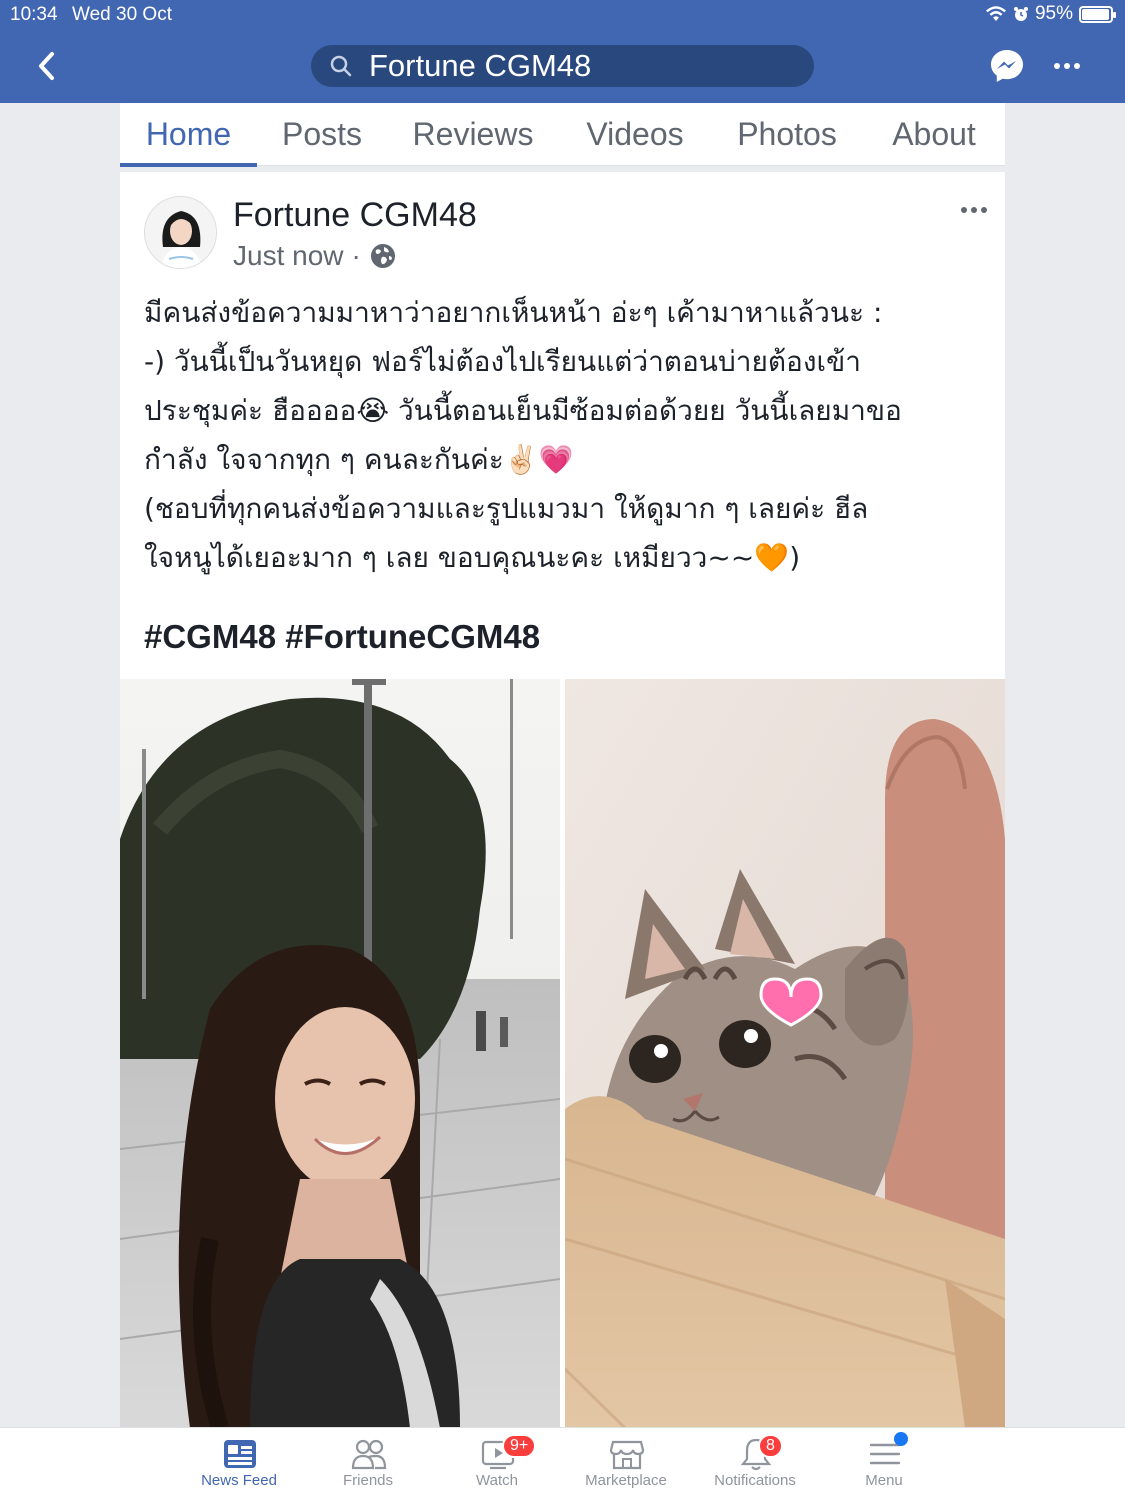 Image resolution: width=1125 pixels, height=1500 pixels. I want to click on battery-icon, so click(1097, 14).